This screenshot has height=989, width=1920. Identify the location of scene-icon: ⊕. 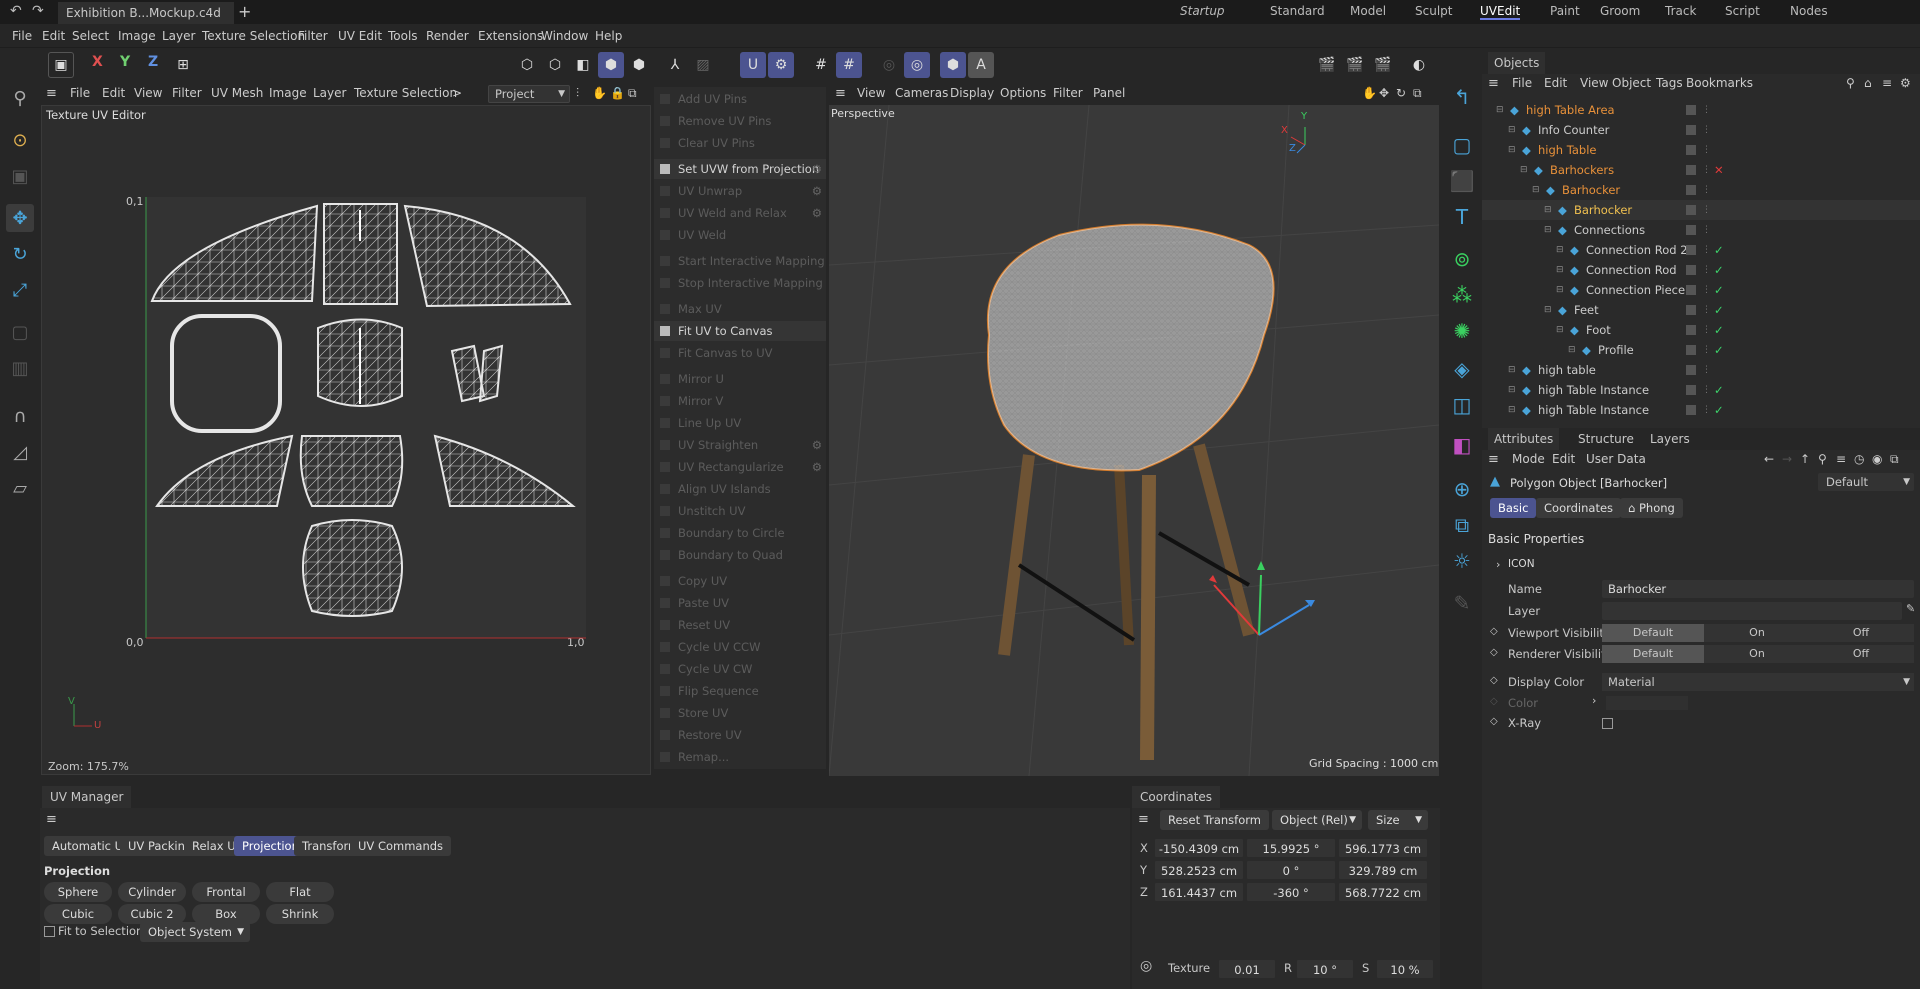
(1462, 489).